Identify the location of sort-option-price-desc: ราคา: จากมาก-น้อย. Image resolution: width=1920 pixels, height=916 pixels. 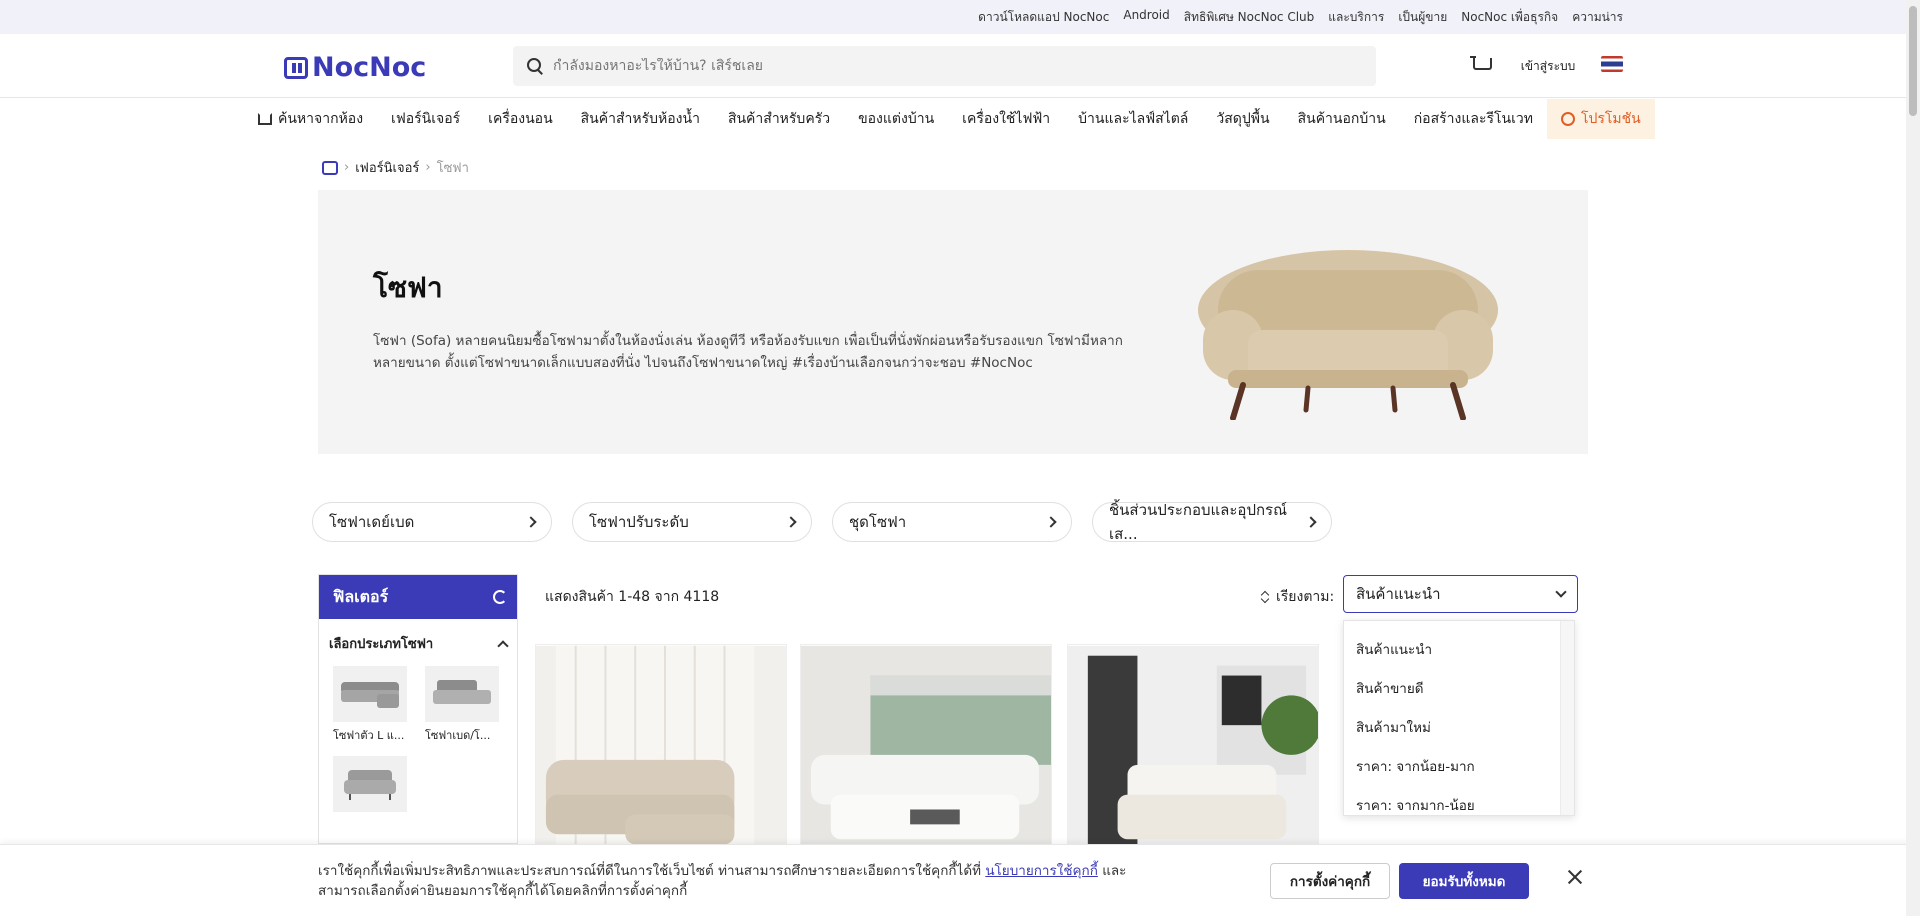
(1459, 804).